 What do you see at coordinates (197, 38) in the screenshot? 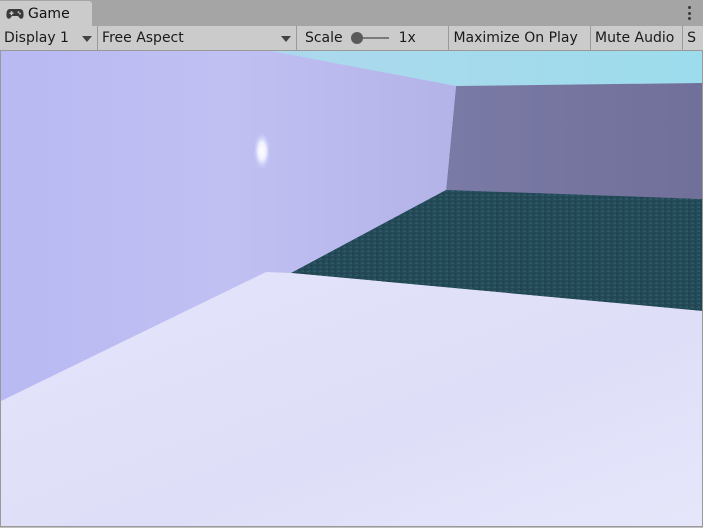
I see `aspect-dropdown: Free Aspect` at bounding box center [197, 38].